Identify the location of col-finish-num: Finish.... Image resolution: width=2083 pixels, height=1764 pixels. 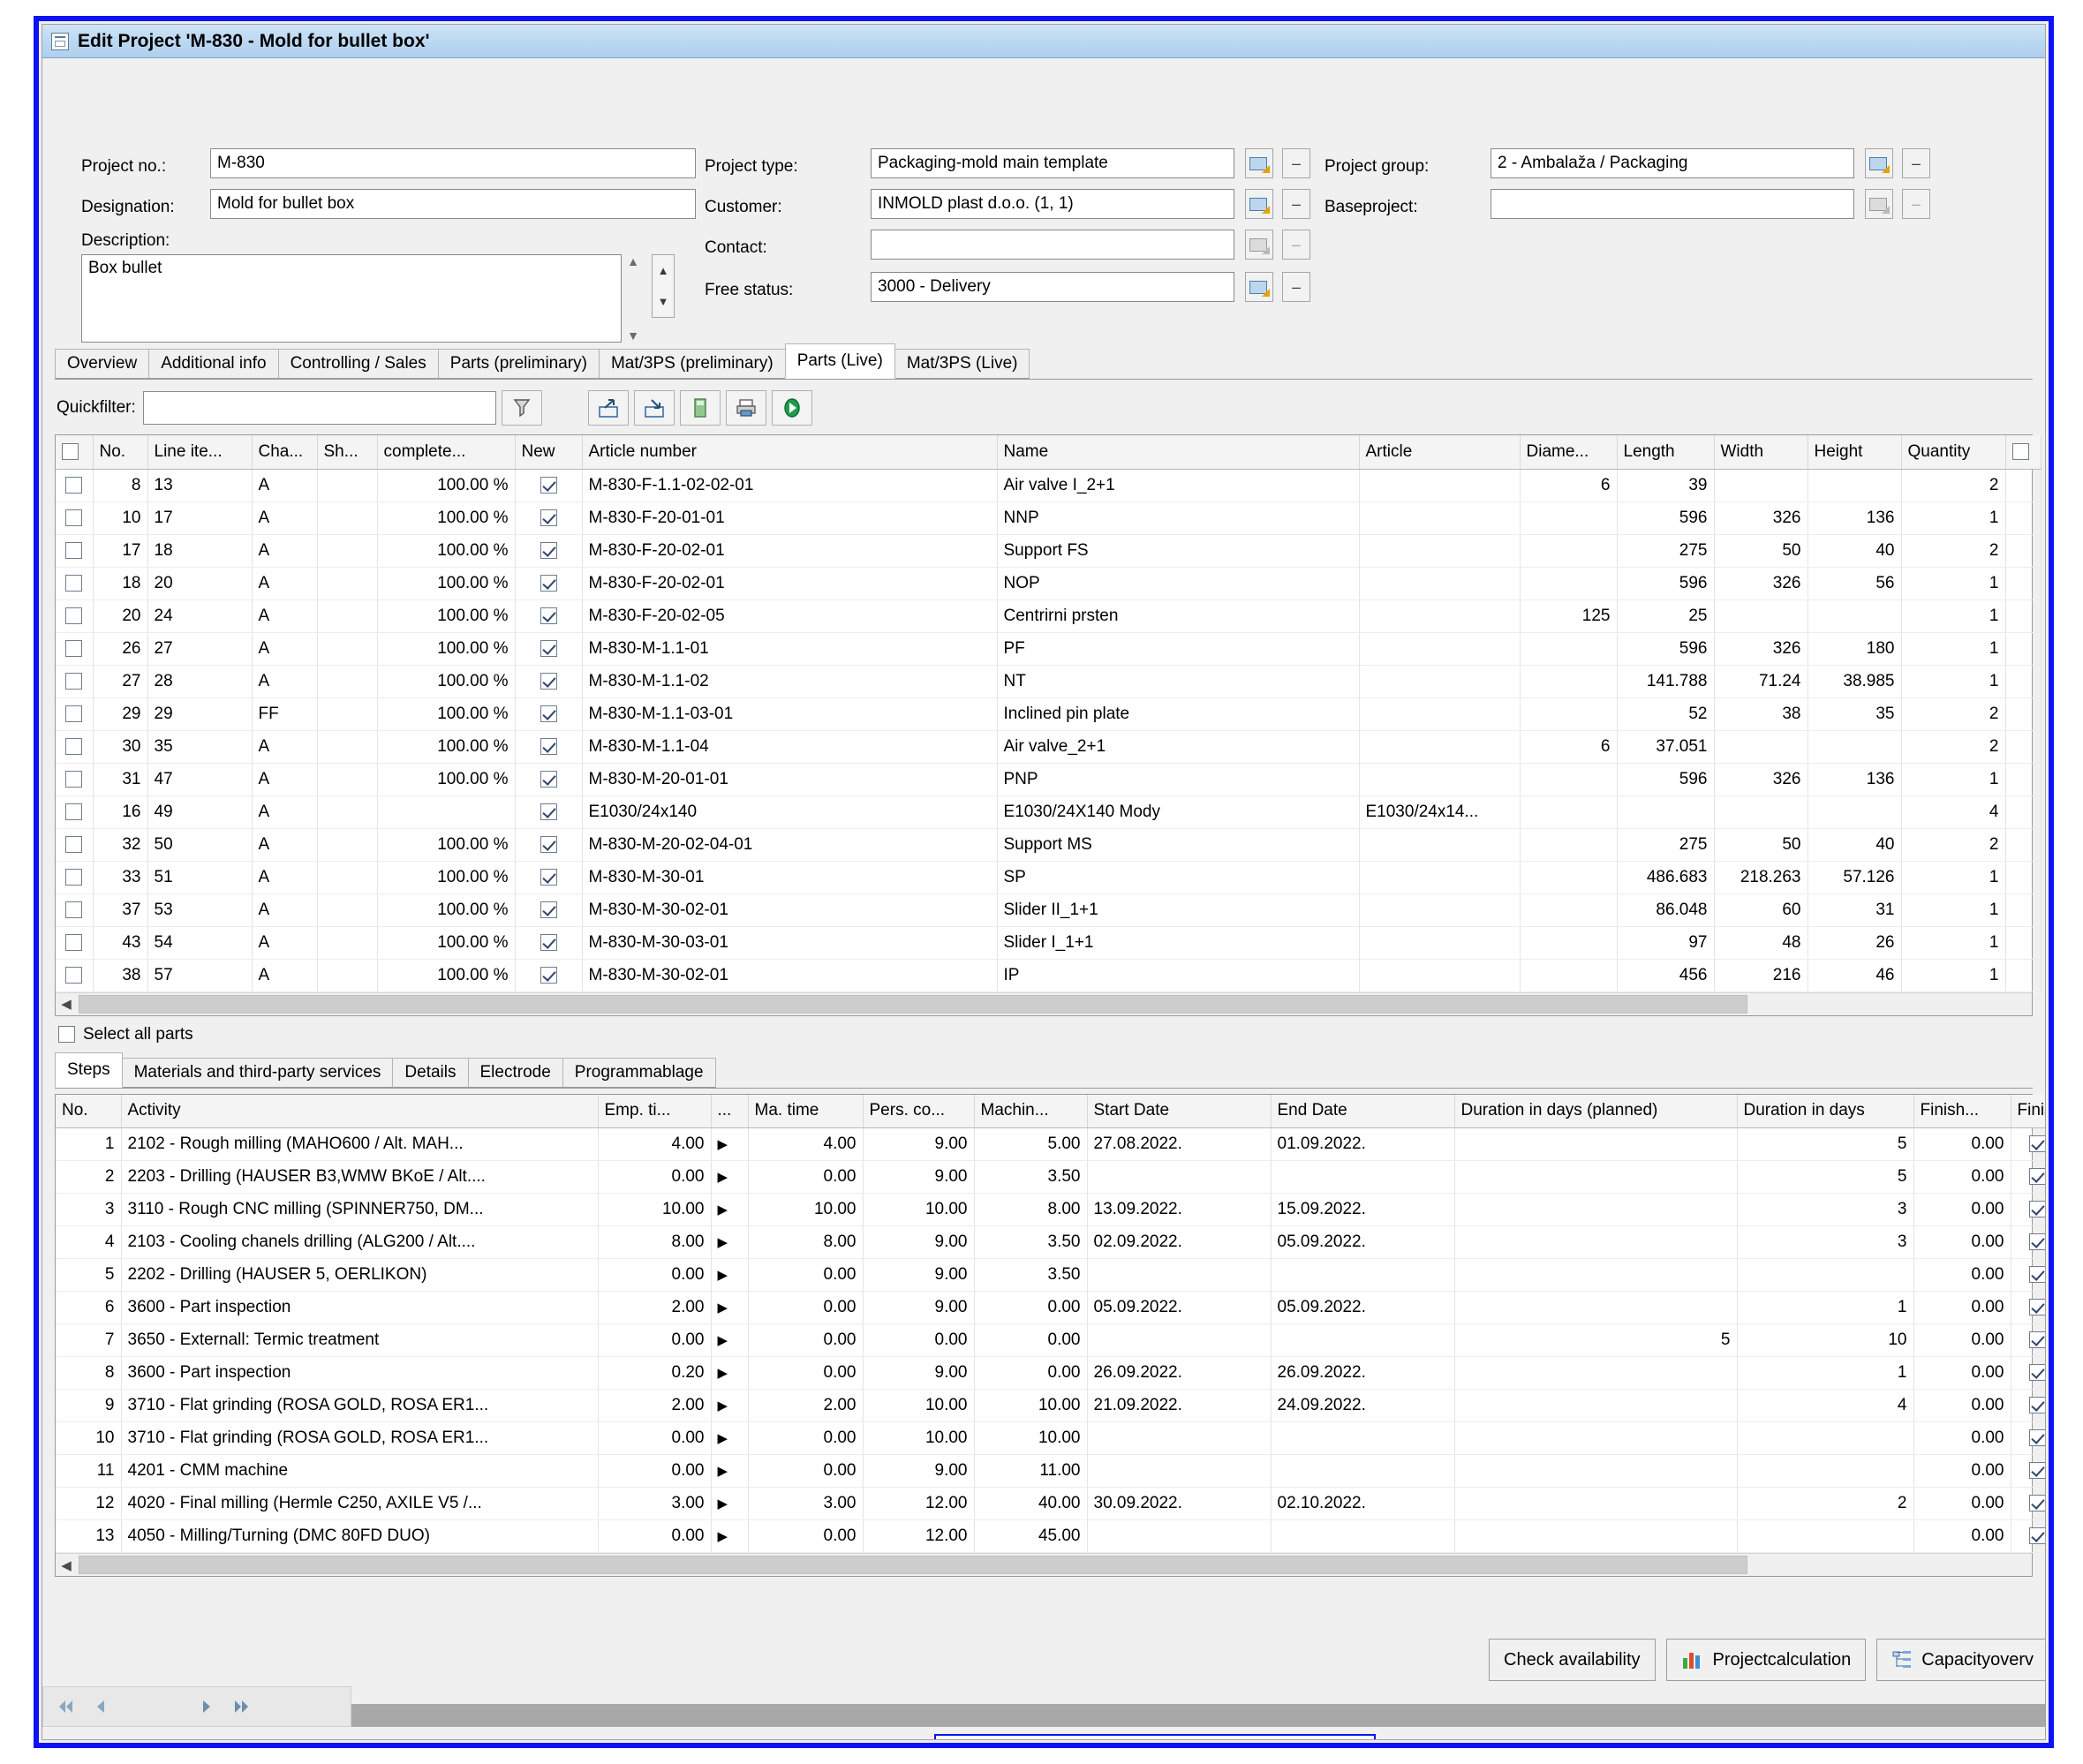
(1962, 1111).